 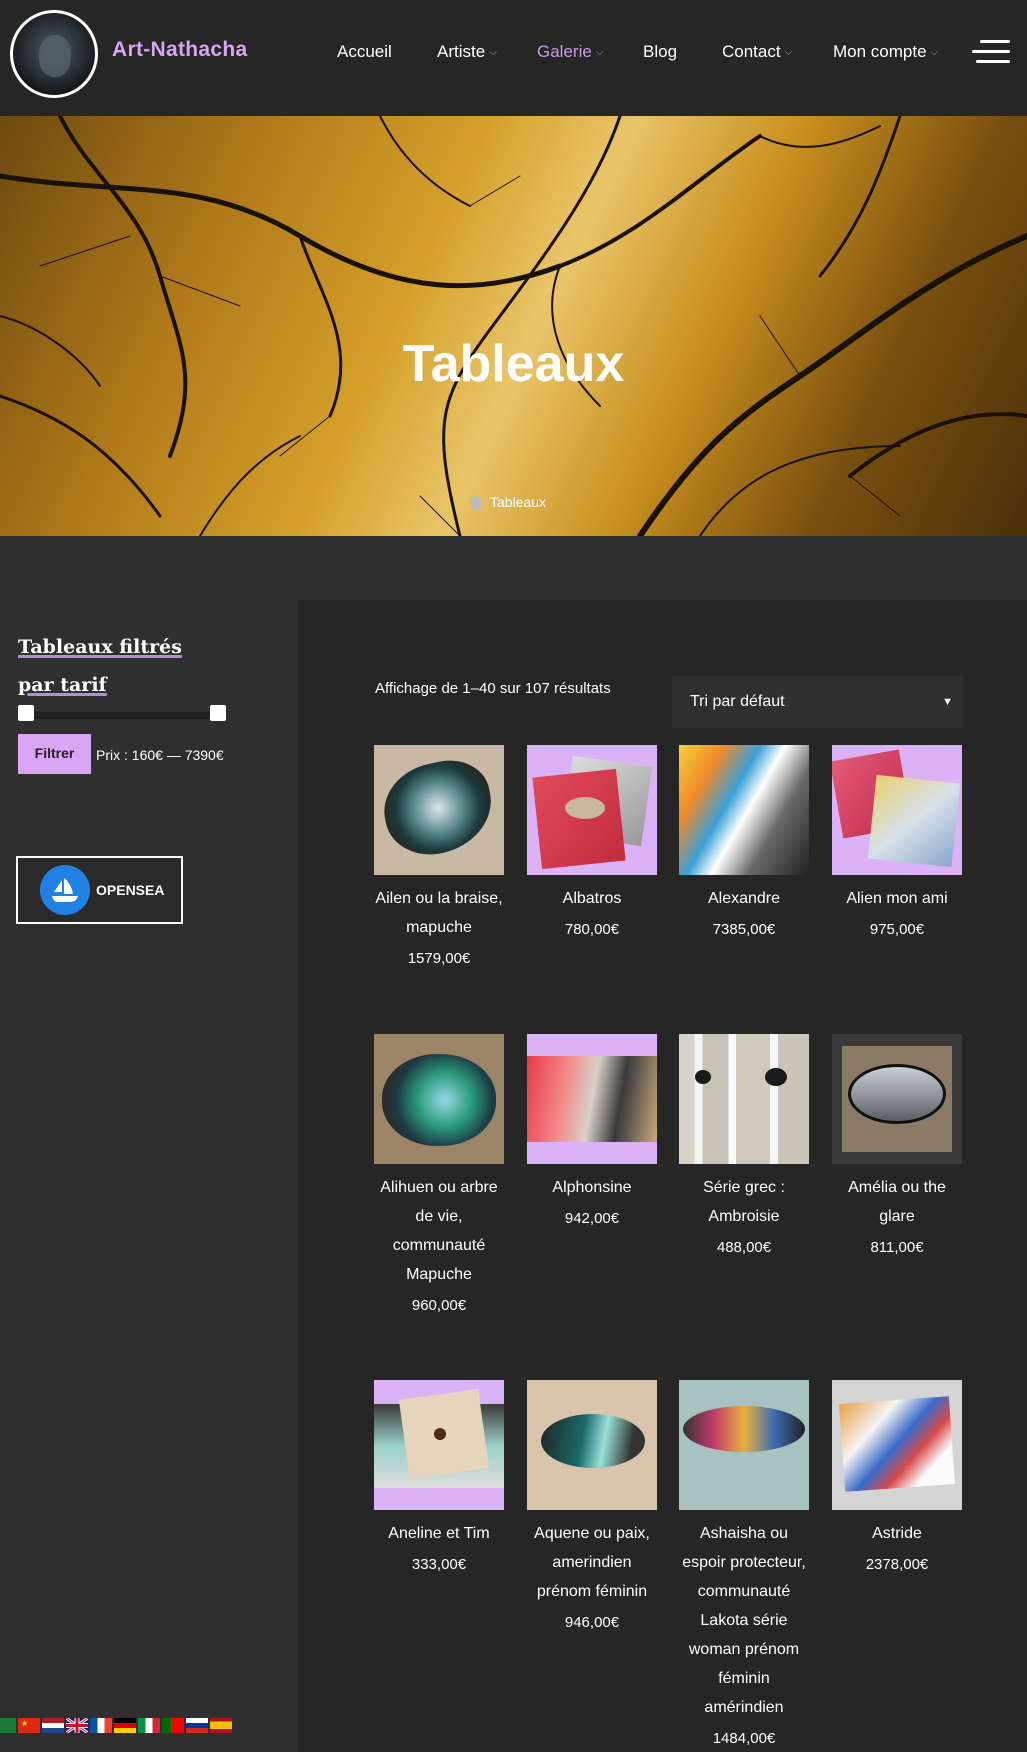 What do you see at coordinates (757, 52) in the screenshot?
I see `nav-contact: Contact ⌵` at bounding box center [757, 52].